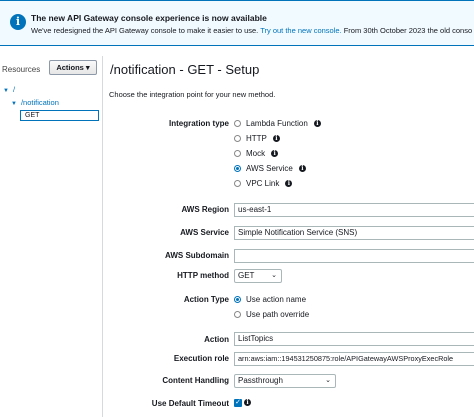 This screenshot has height=417, width=474. Describe the element at coordinates (216, 339) in the screenshot. I see `action-label: Action` at that location.